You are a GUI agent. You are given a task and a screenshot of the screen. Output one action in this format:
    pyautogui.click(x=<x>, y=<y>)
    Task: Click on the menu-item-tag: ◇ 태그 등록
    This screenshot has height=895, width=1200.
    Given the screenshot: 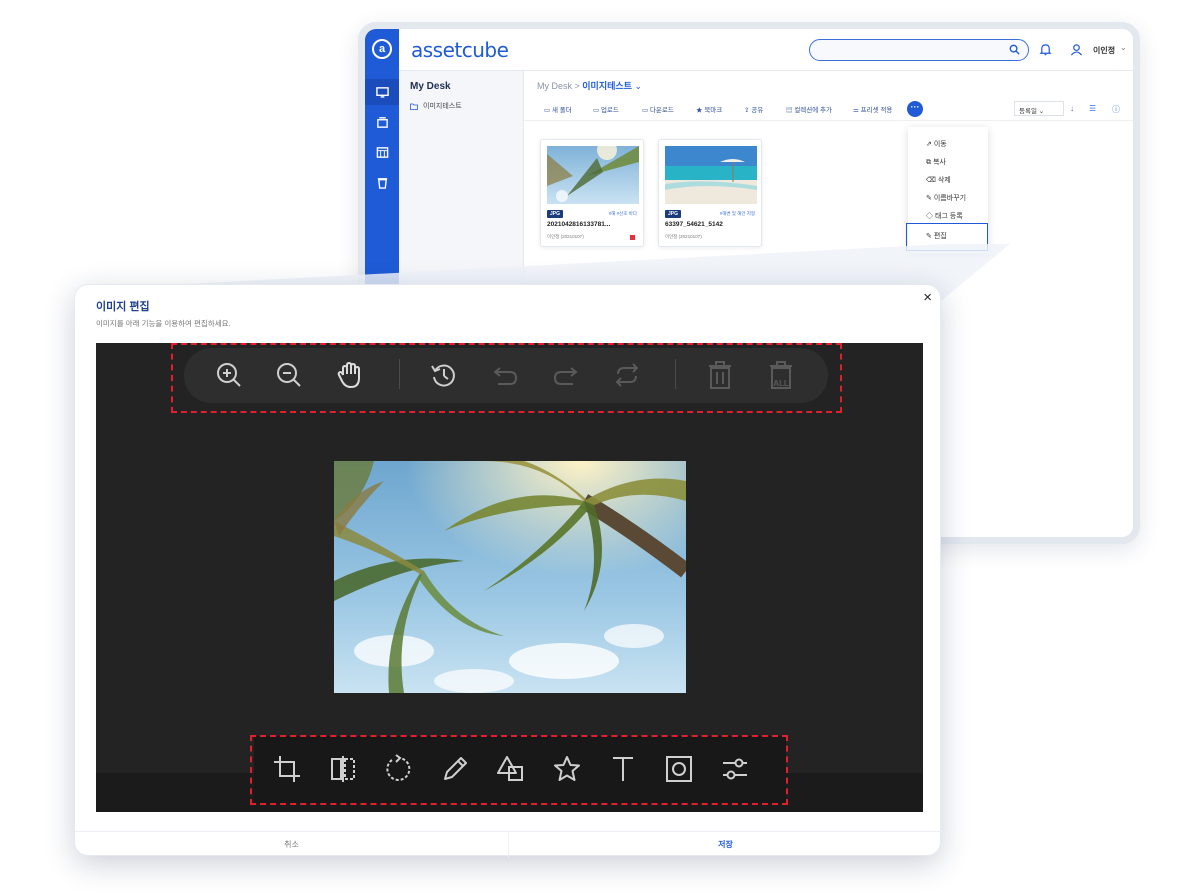 What is the action you would take?
    pyautogui.click(x=944, y=216)
    